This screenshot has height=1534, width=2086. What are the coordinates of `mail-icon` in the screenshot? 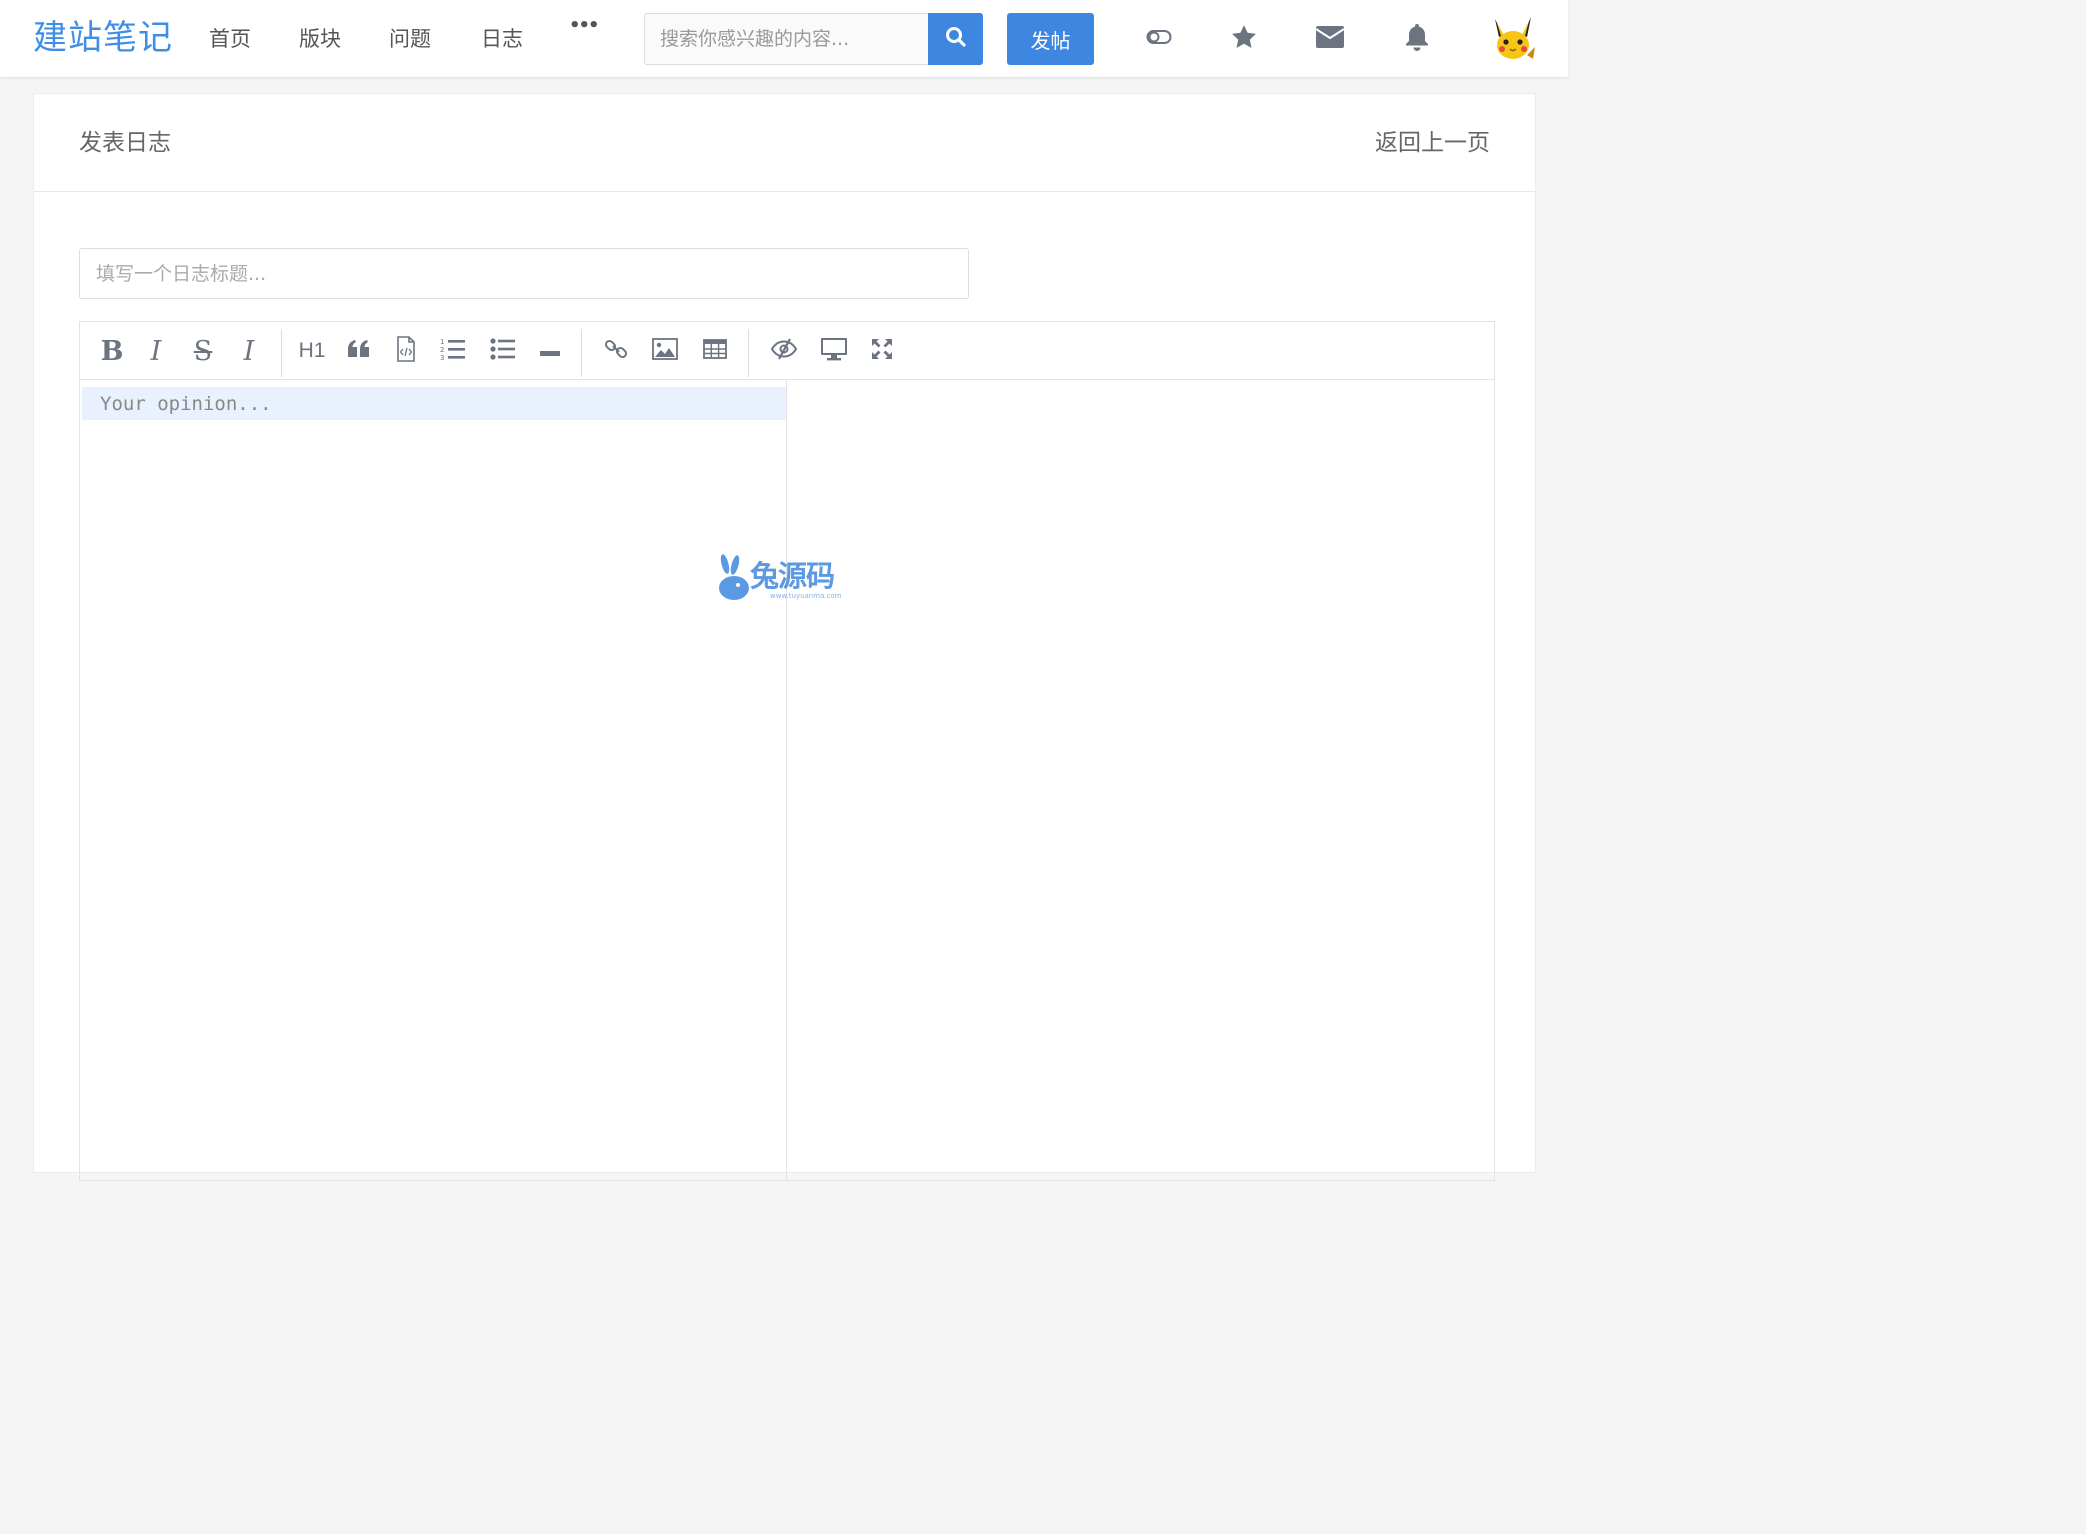 It's located at (1330, 39).